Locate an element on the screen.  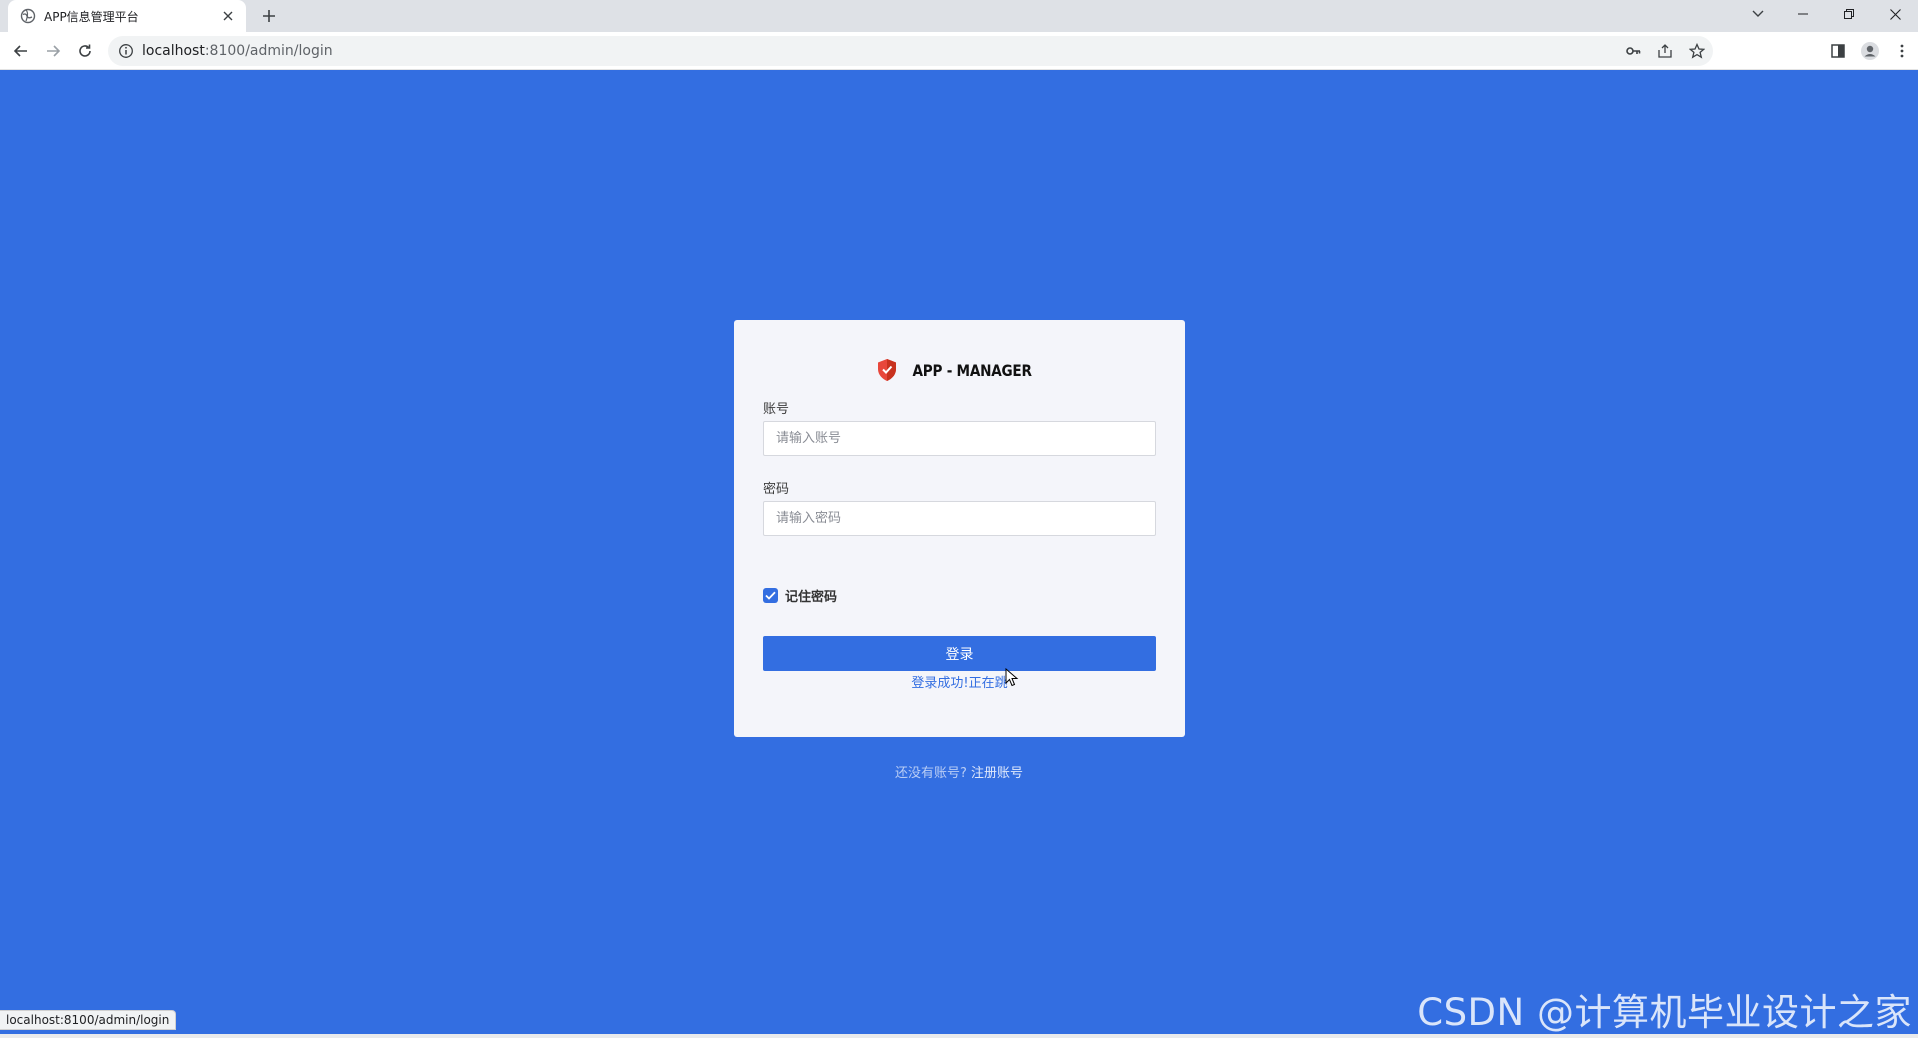
watermark: CSDN @计算机毕业设计之家 is located at coordinates (1664, 1012).